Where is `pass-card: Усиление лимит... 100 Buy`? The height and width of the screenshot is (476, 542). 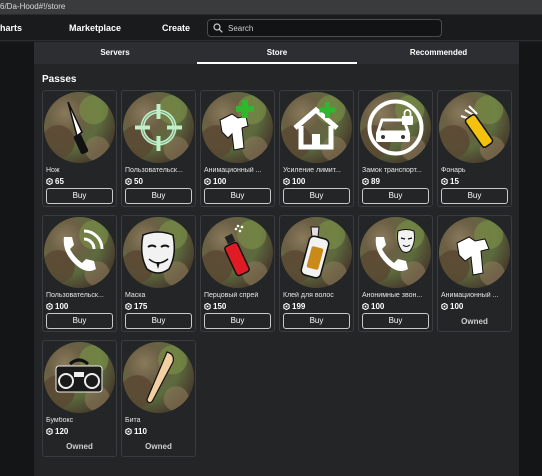 pass-card: Усиление лимит... 100 Buy is located at coordinates (316, 148).